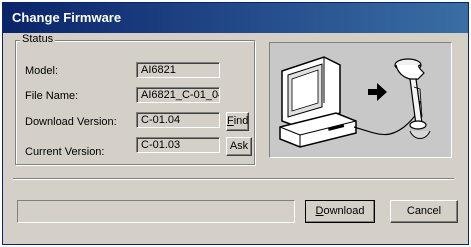 This screenshot has height=247, width=471. Describe the element at coordinates (230, 121) in the screenshot. I see `find-button-accel: F` at that location.